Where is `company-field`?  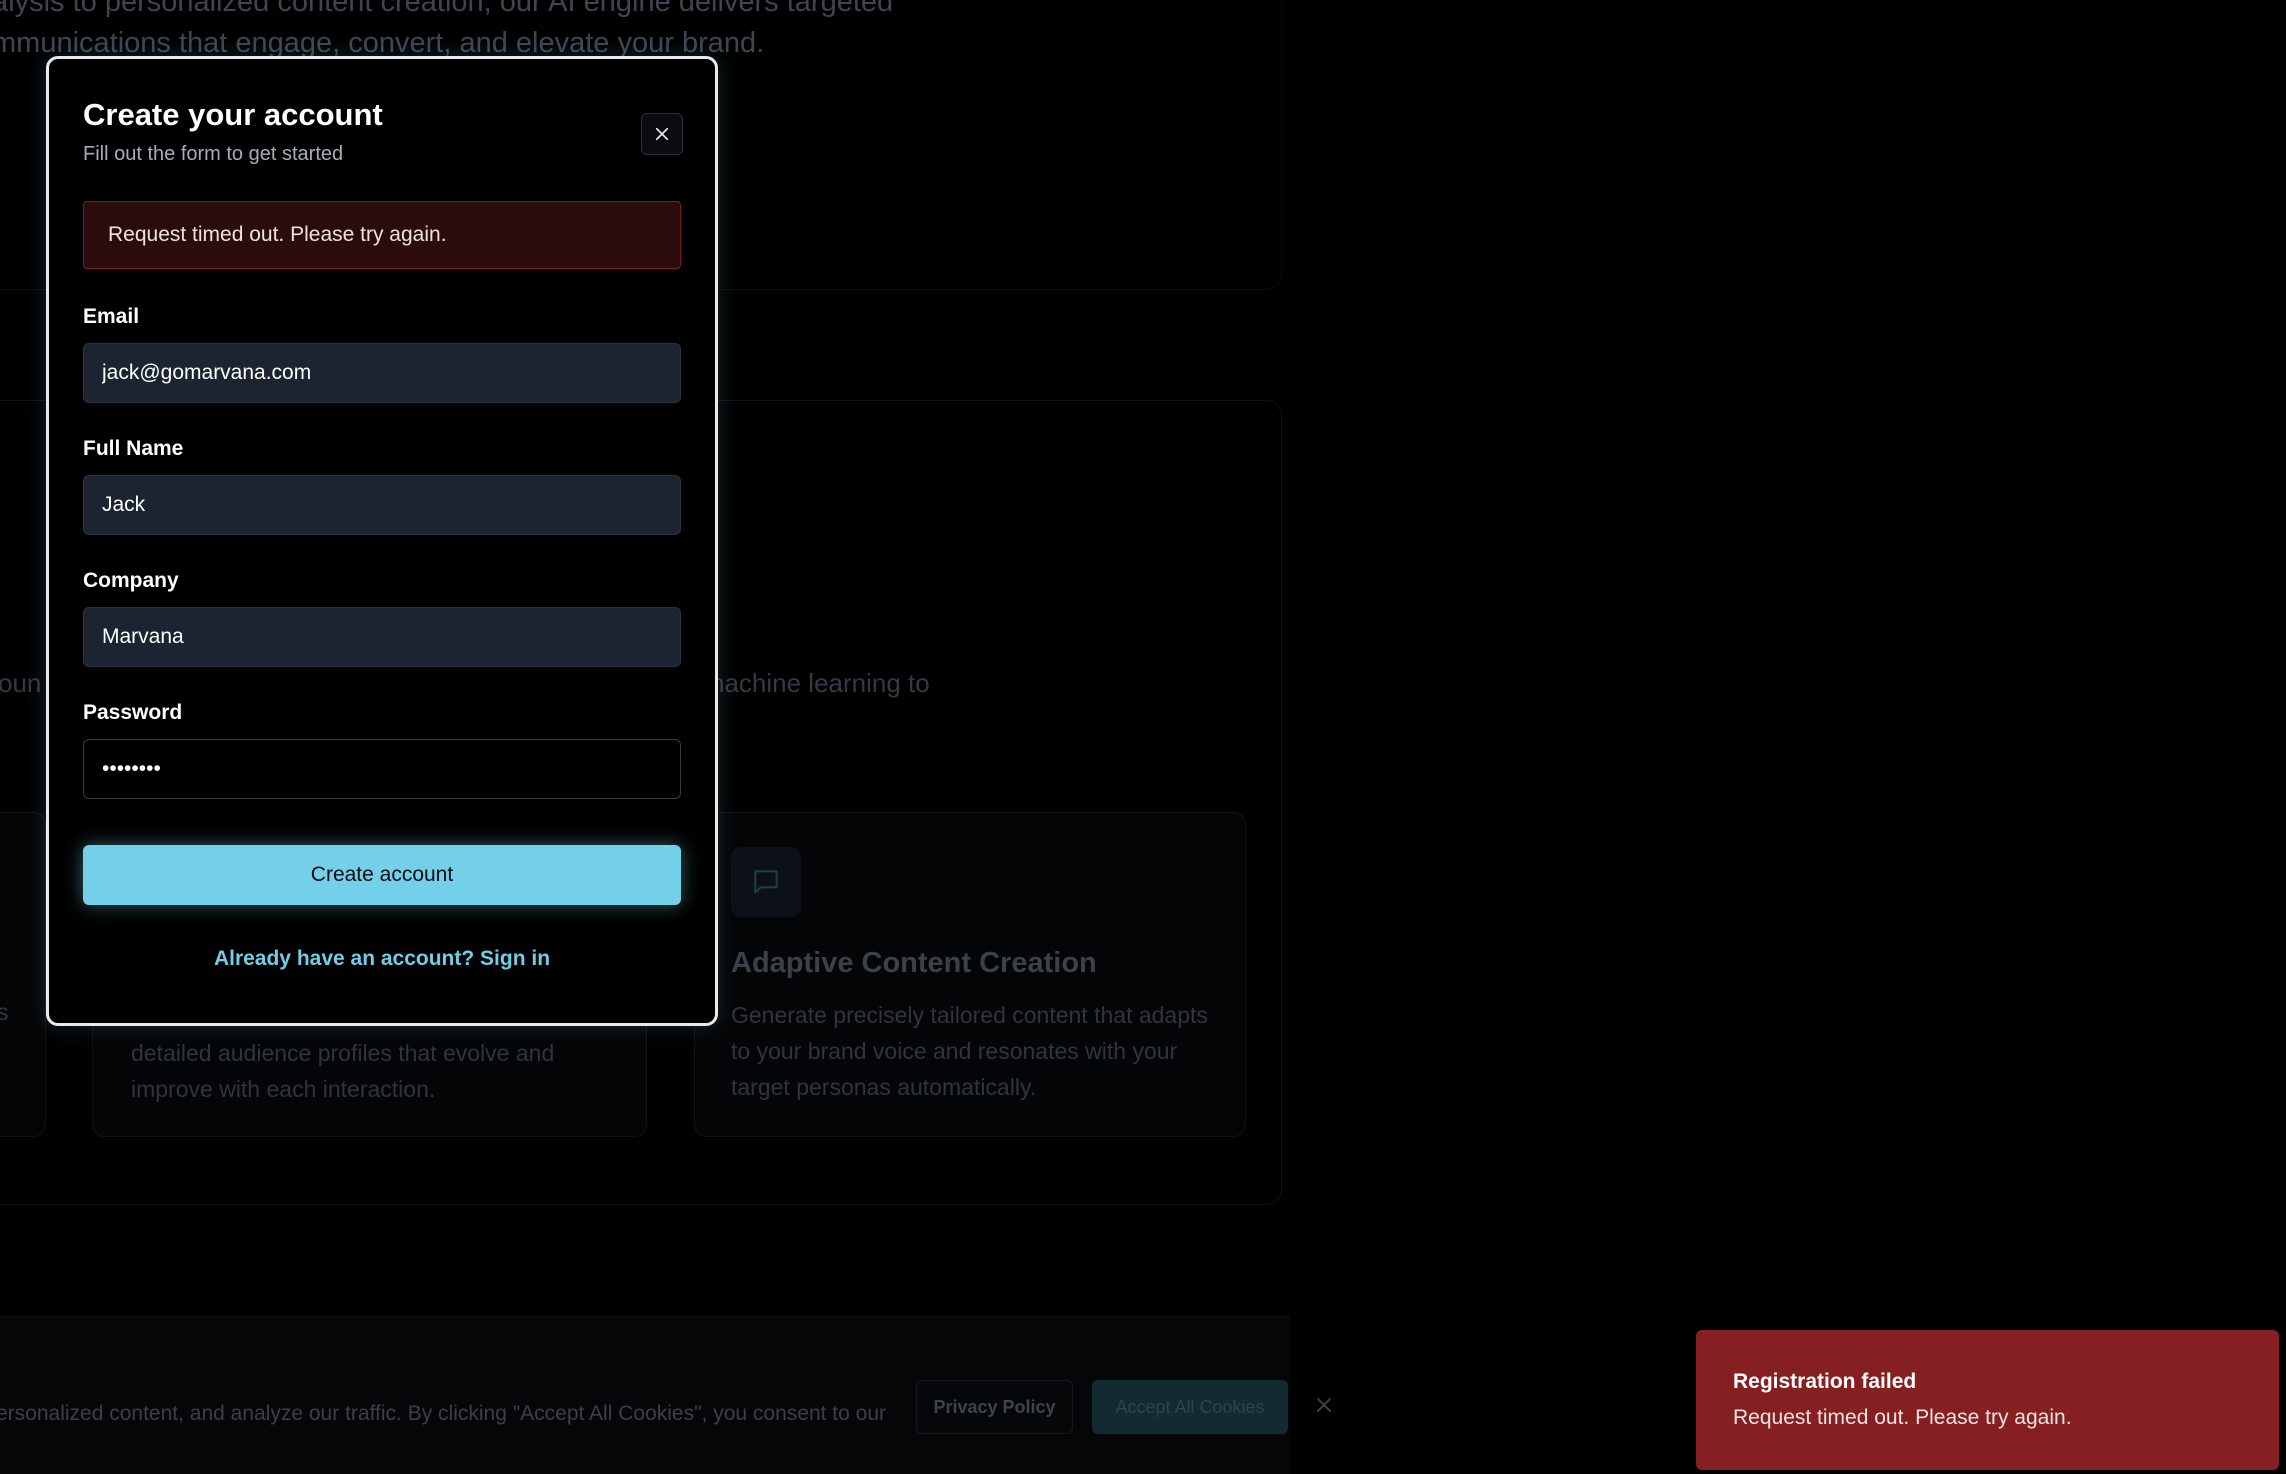
company-field is located at coordinates (382, 637).